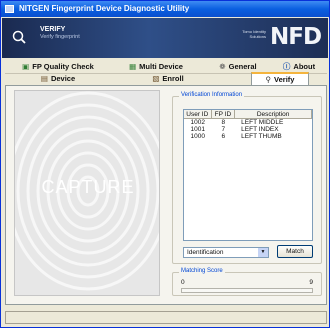 The width and height of the screenshot is (330, 328). Describe the element at coordinates (262, 122) in the screenshot. I see `description-cell: LEFT MIDDLE` at that location.